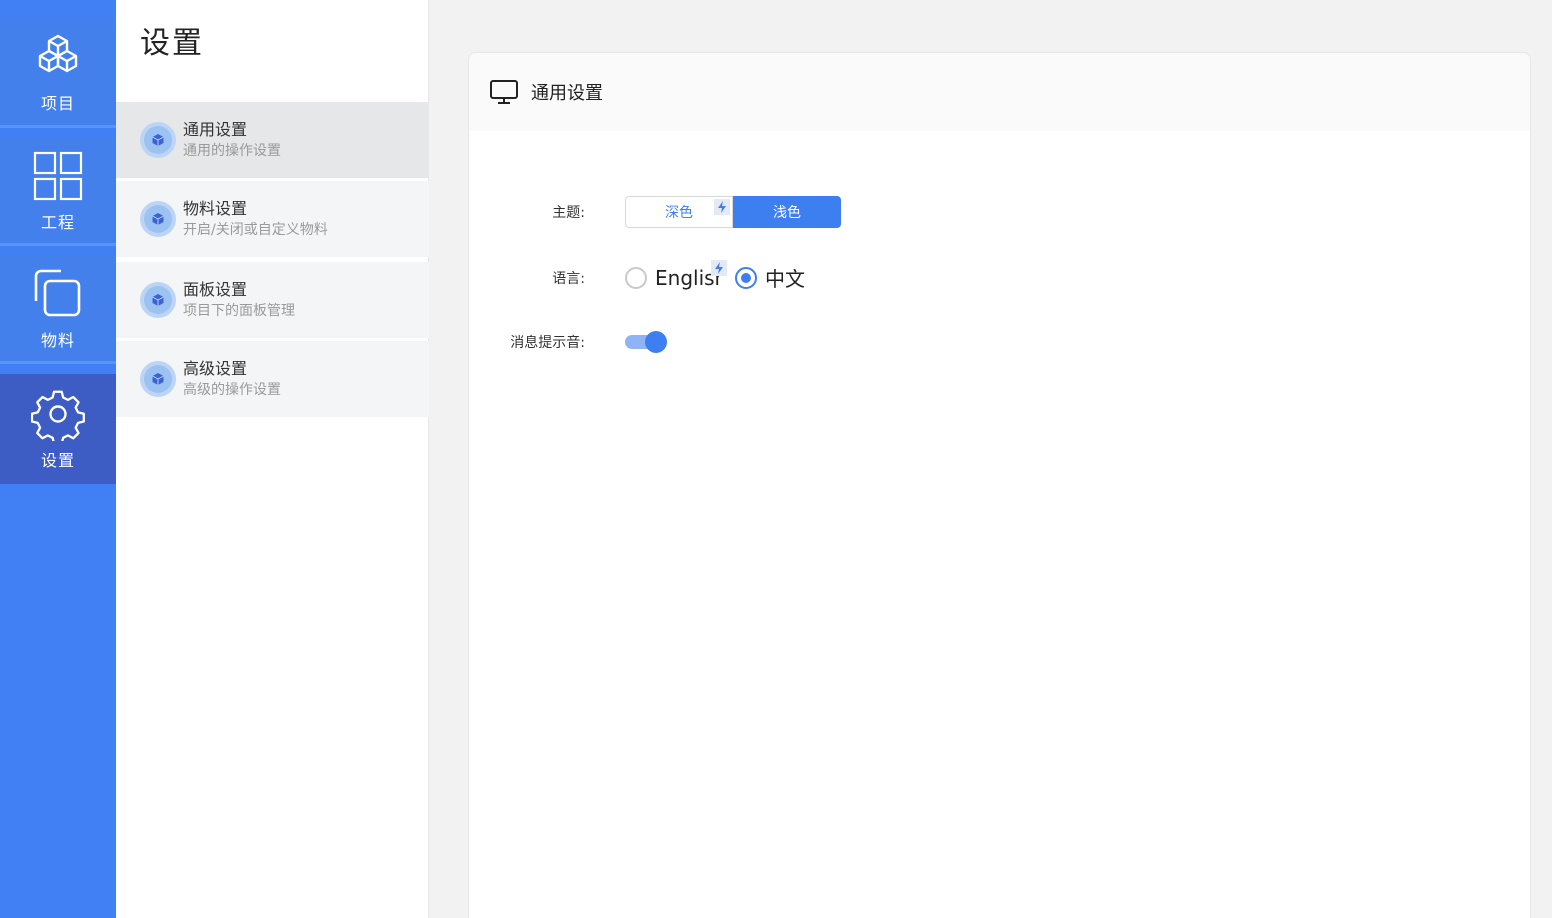  What do you see at coordinates (676, 274) in the screenshot?
I see `language-radio-english: English` at bounding box center [676, 274].